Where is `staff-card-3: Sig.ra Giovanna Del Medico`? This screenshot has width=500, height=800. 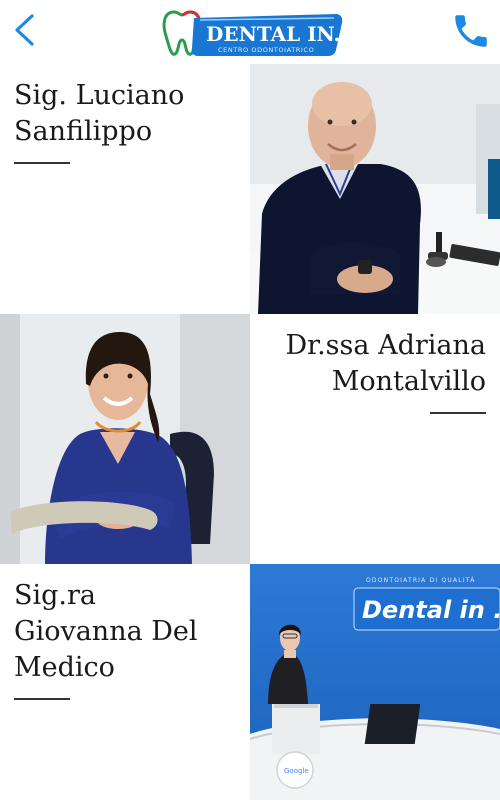
staff-card-3: Sig.ra Giovanna Del Medico is located at coordinates (125, 682).